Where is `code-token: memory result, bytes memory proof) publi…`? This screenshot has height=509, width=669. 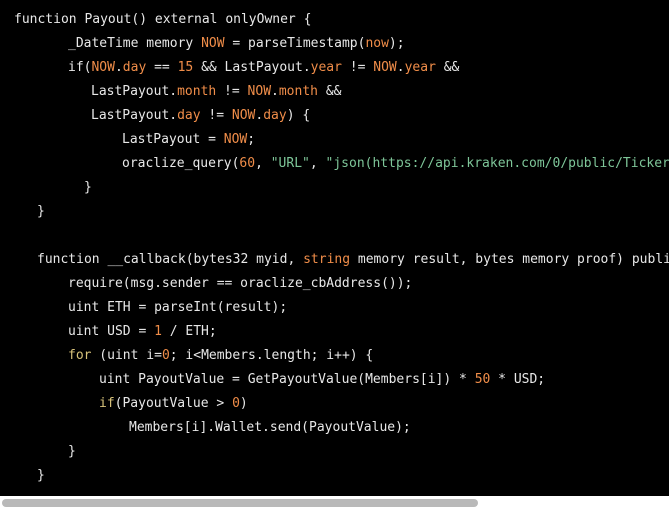
code-token: memory result, bytes memory proof) publi… is located at coordinates (509, 259).